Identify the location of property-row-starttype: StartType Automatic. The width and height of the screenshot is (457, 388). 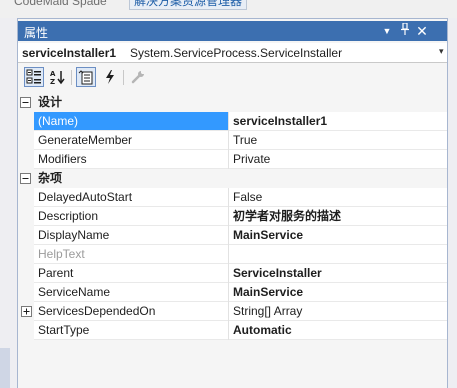
(232, 330).